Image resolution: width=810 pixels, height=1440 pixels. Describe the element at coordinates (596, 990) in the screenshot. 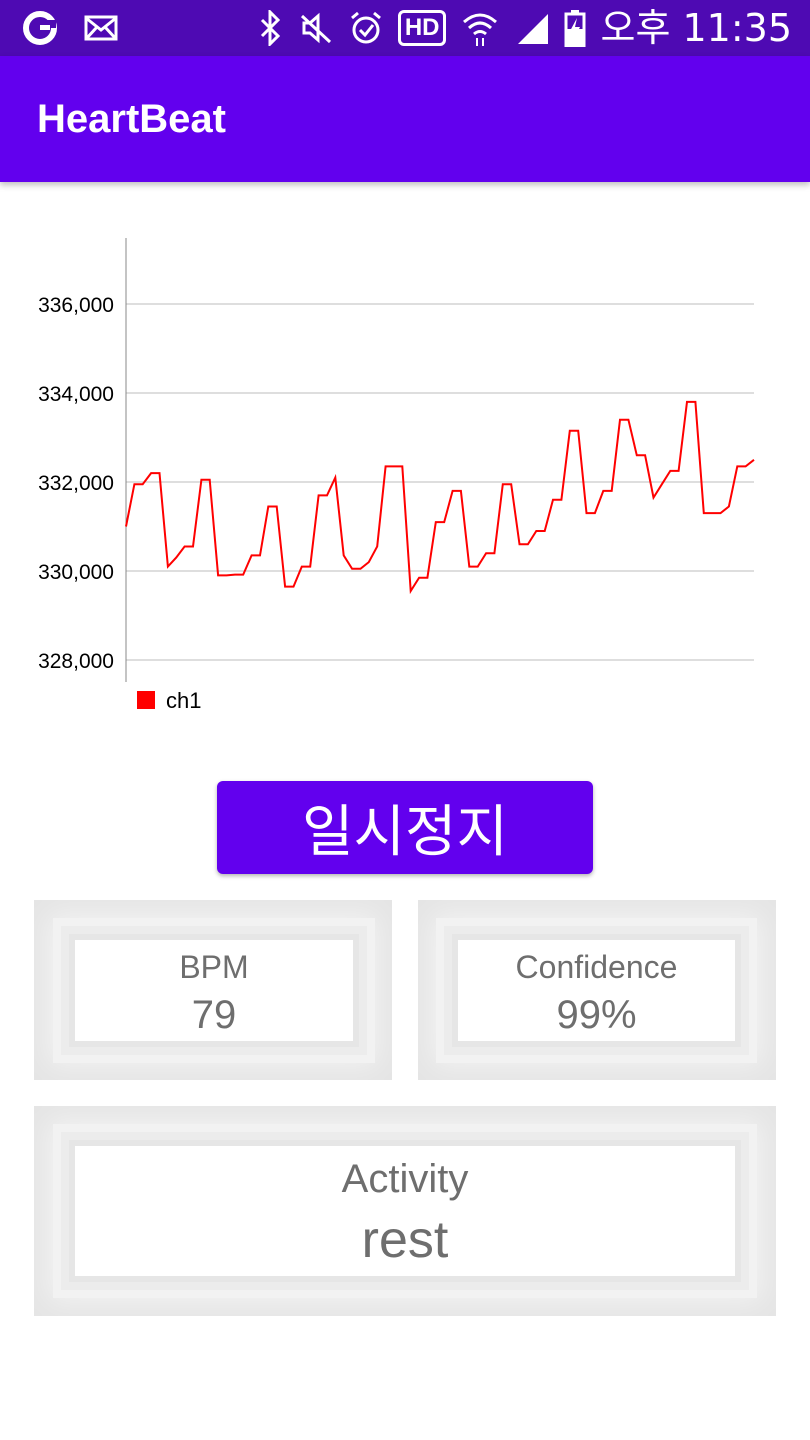

I see `confidence-card-content: Confidence 99%` at that location.